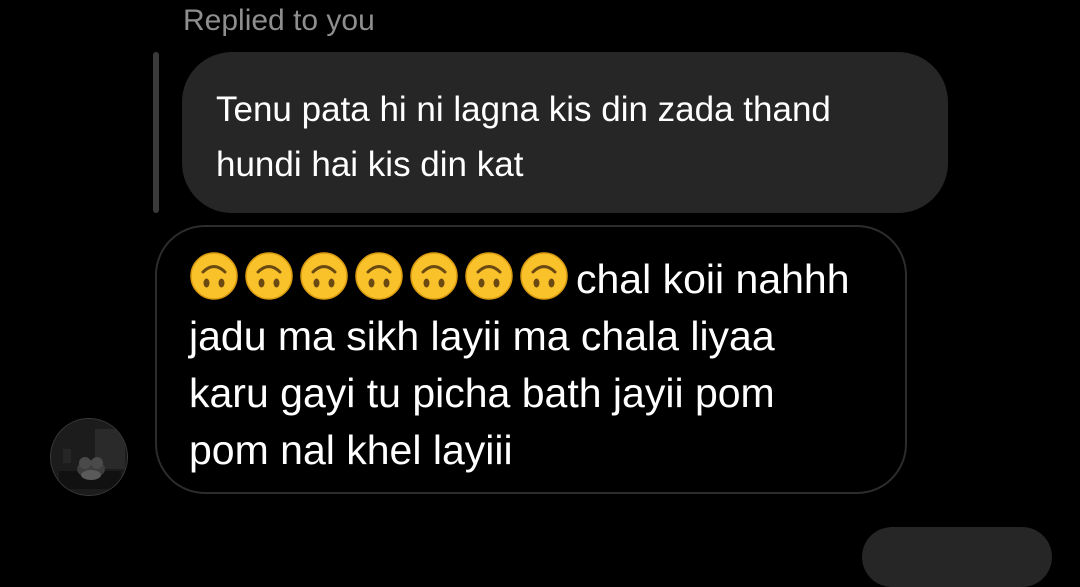 The image size is (1080, 587). Describe the element at coordinates (279, 20) in the screenshot. I see `replied-to-you-label: Replied to you` at that location.